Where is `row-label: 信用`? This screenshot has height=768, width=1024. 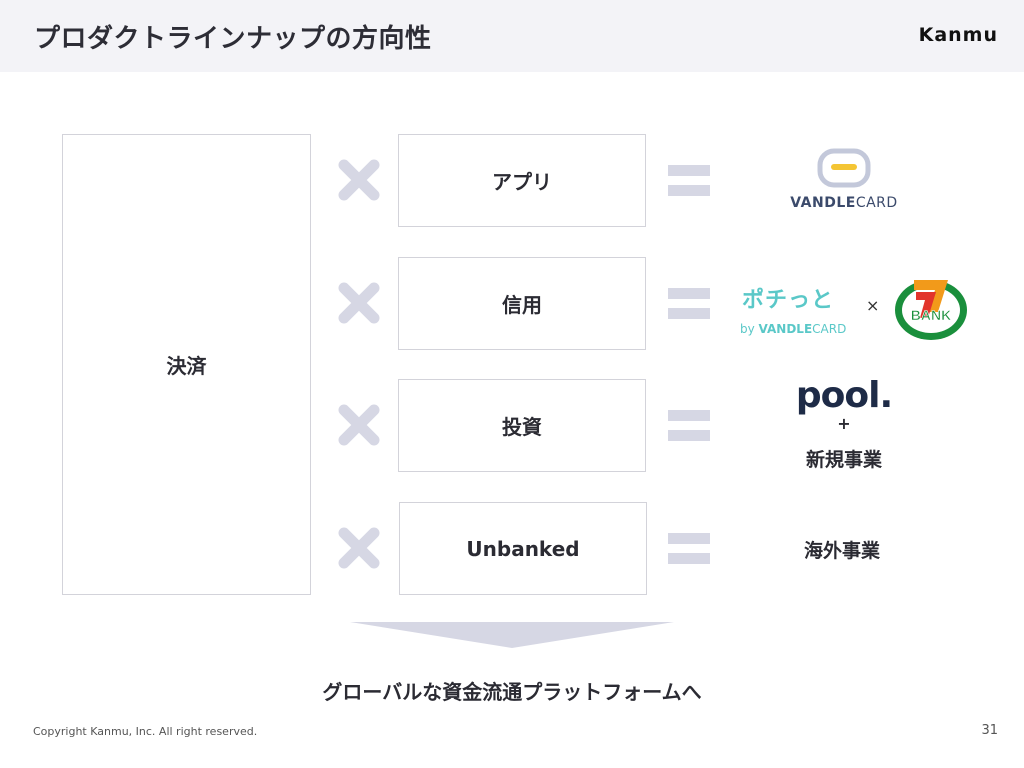
row-label: 信用 is located at coordinates (522, 305).